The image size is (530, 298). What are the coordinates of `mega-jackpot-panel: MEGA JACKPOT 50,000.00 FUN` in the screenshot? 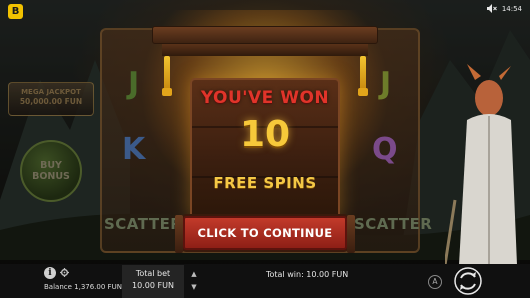 It's located at (51, 99).